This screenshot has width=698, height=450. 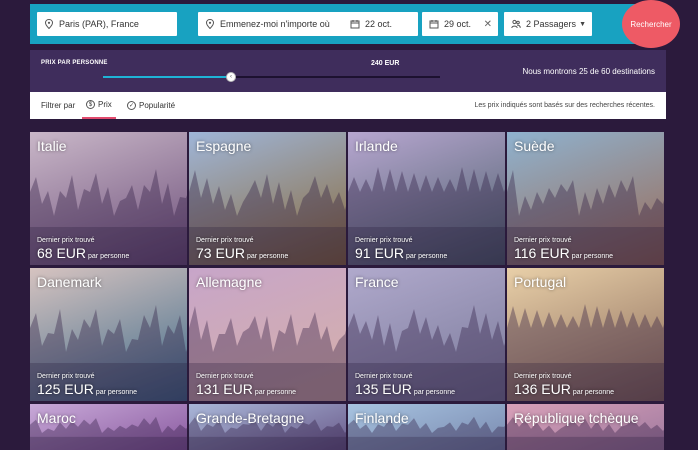 I want to click on tab-price-label: Prix, so click(x=105, y=104).